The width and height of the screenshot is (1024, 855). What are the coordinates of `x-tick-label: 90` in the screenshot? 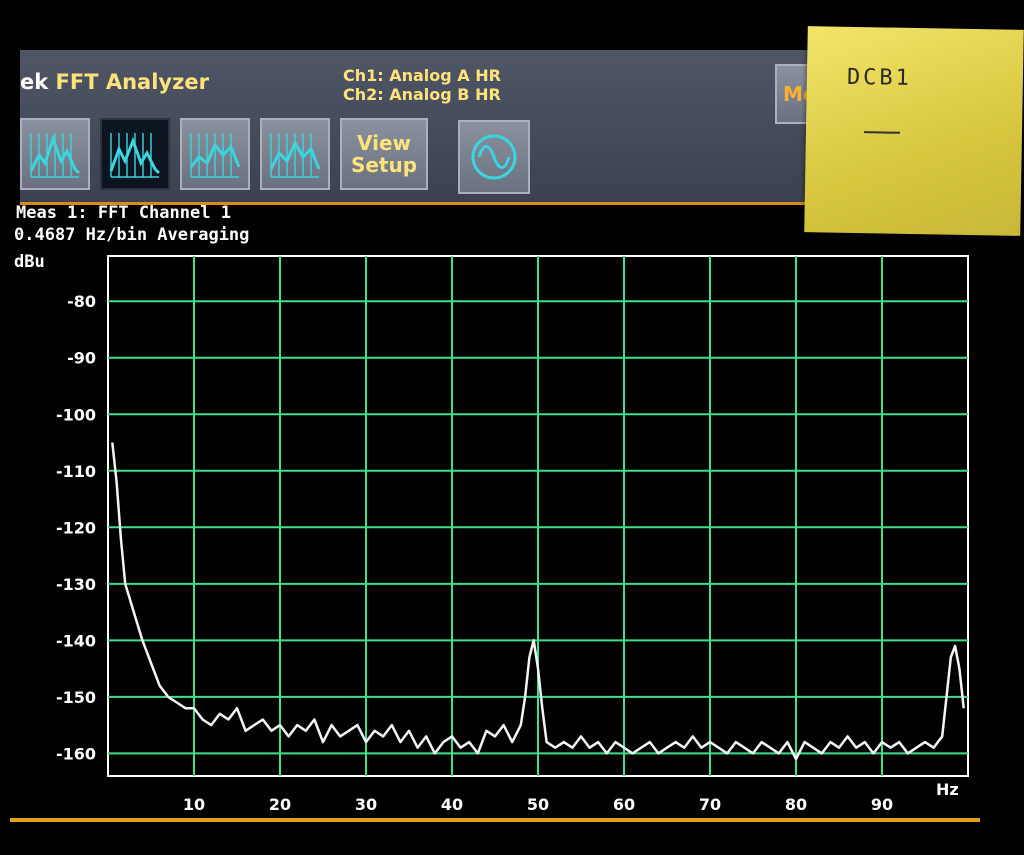 It's located at (882, 804).